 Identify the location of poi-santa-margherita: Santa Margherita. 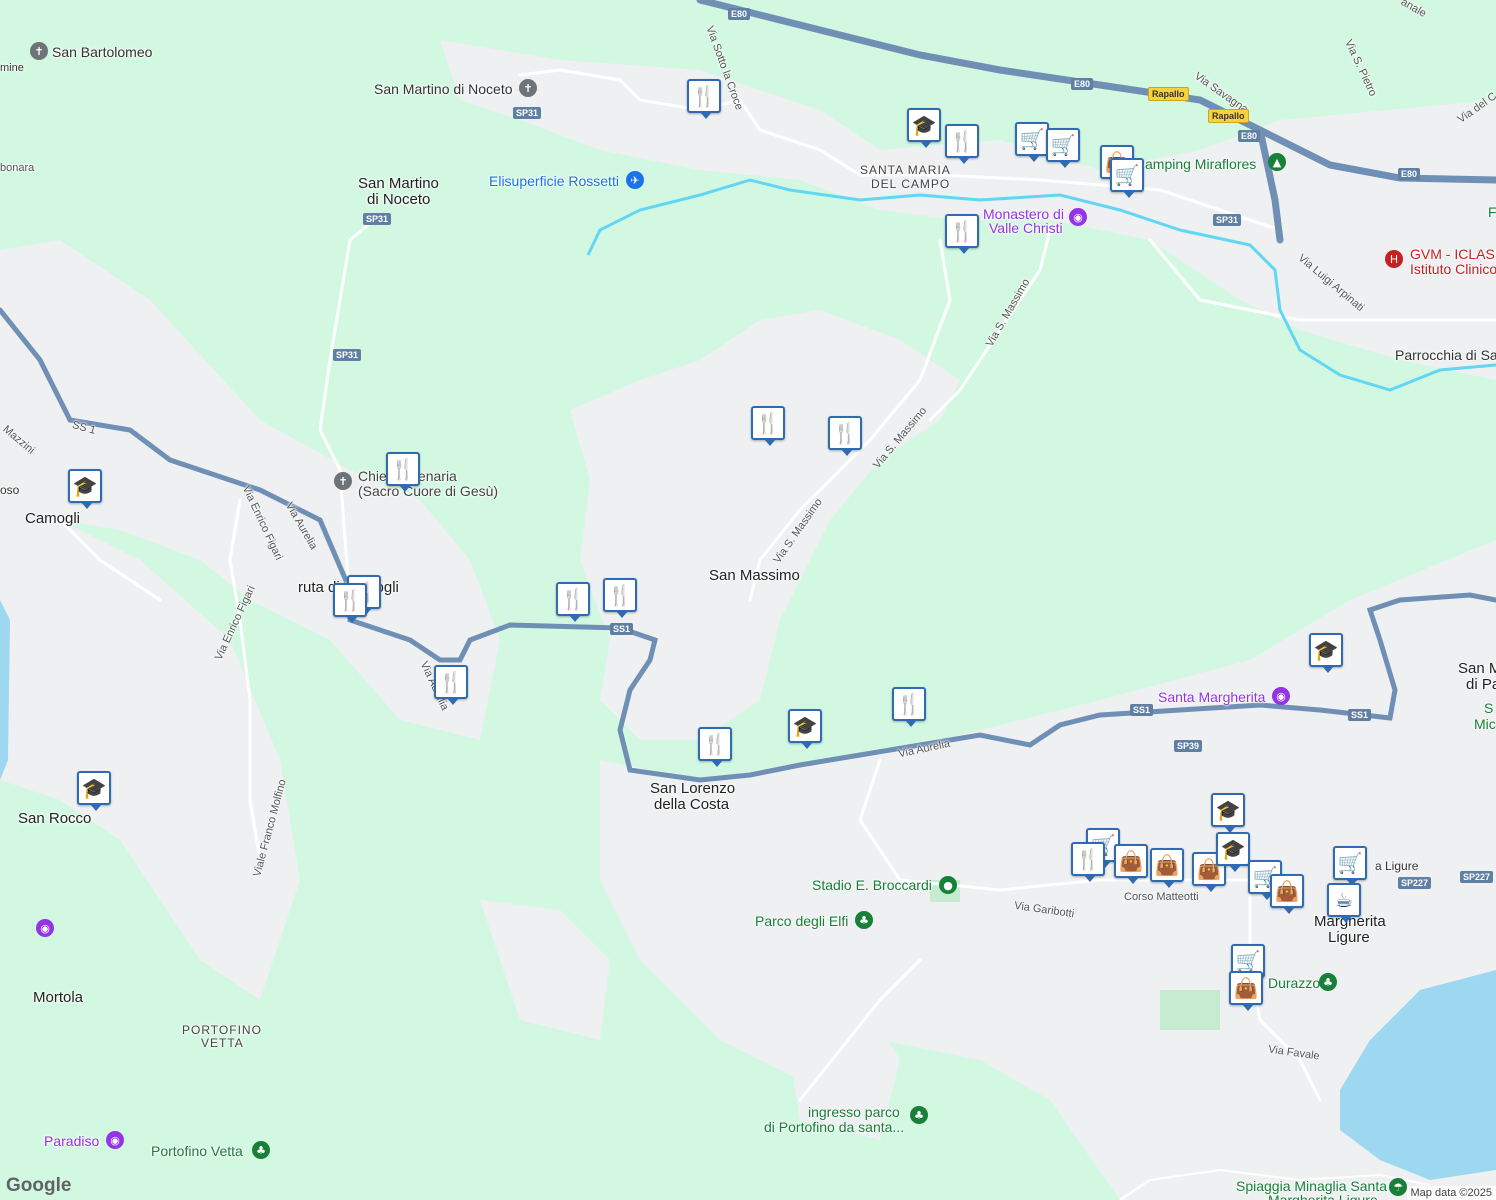
(1211, 697).